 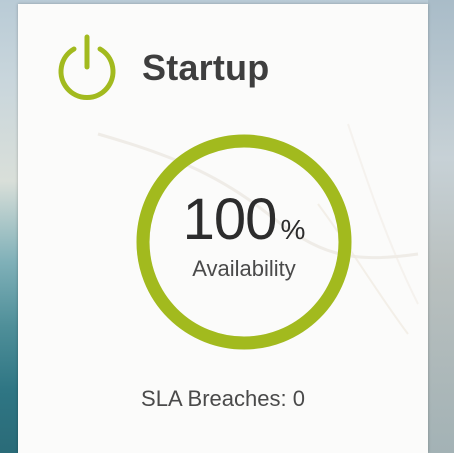 What do you see at coordinates (441, 226) in the screenshot?
I see `background-image-edge` at bounding box center [441, 226].